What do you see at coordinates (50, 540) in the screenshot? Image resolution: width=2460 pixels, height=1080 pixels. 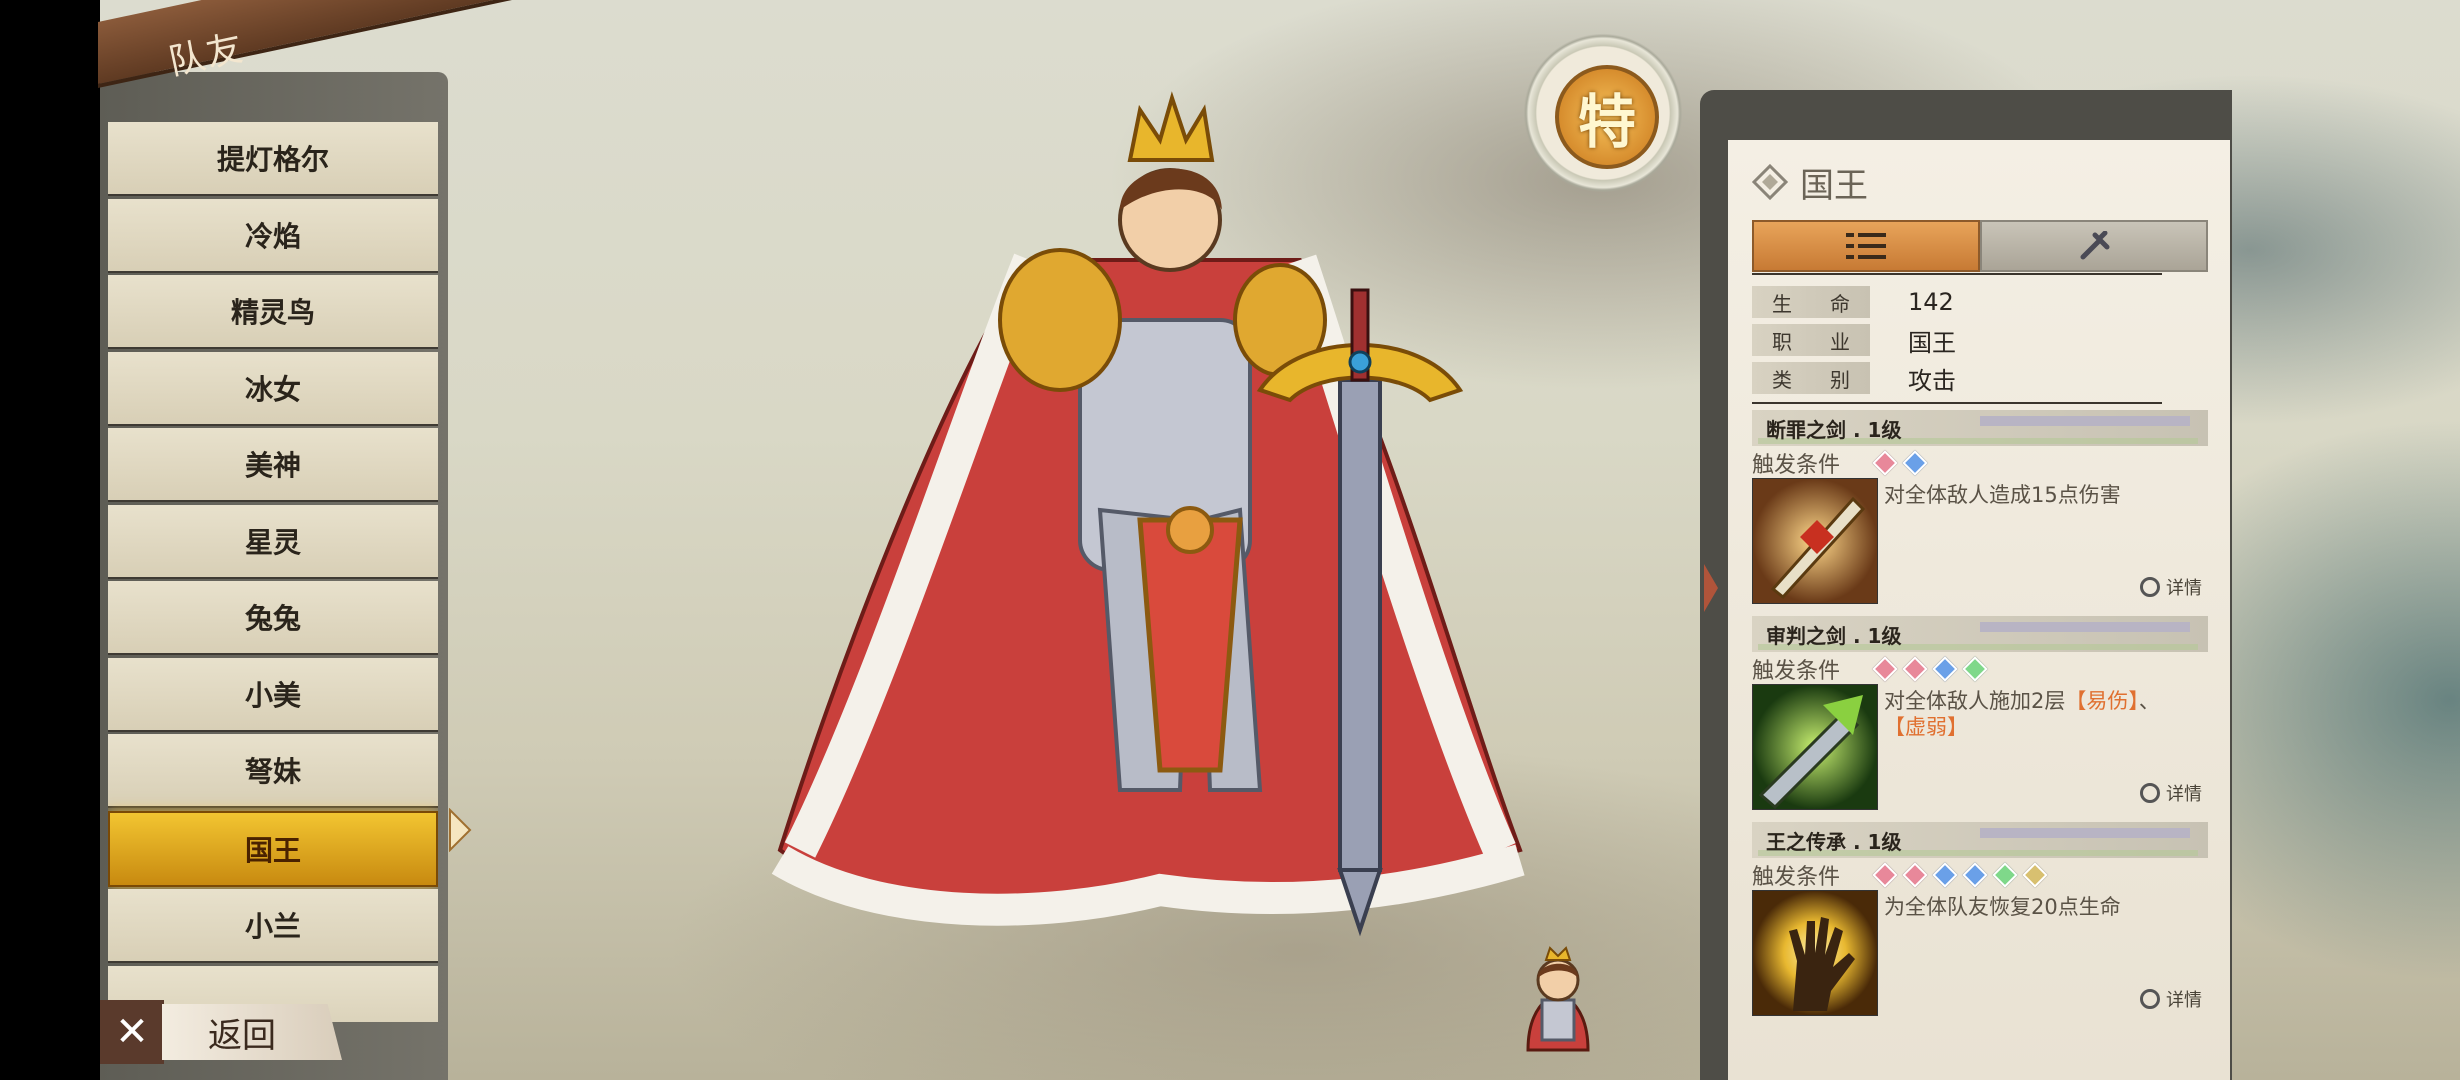 I see `letterbox-bar` at bounding box center [50, 540].